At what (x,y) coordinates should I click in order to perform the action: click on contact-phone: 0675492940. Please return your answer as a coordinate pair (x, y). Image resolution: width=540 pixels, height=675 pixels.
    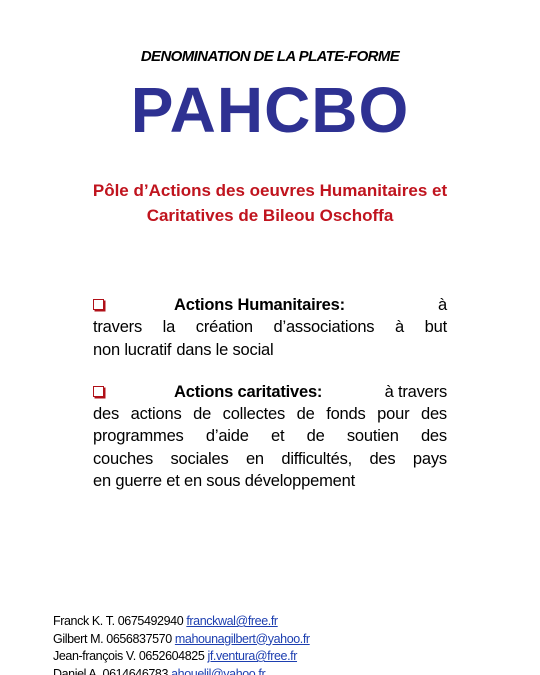
    Looking at the image, I should click on (150, 621).